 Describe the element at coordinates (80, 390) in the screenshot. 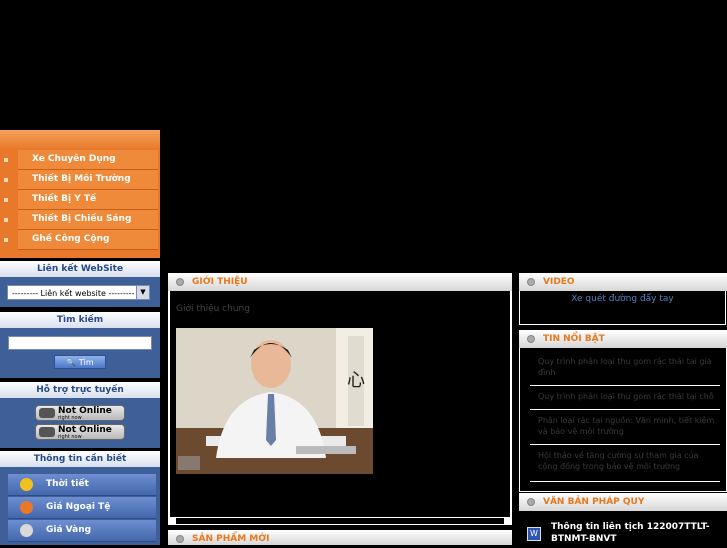

I see `support-title: Hỗ trợ trực tuyến` at that location.